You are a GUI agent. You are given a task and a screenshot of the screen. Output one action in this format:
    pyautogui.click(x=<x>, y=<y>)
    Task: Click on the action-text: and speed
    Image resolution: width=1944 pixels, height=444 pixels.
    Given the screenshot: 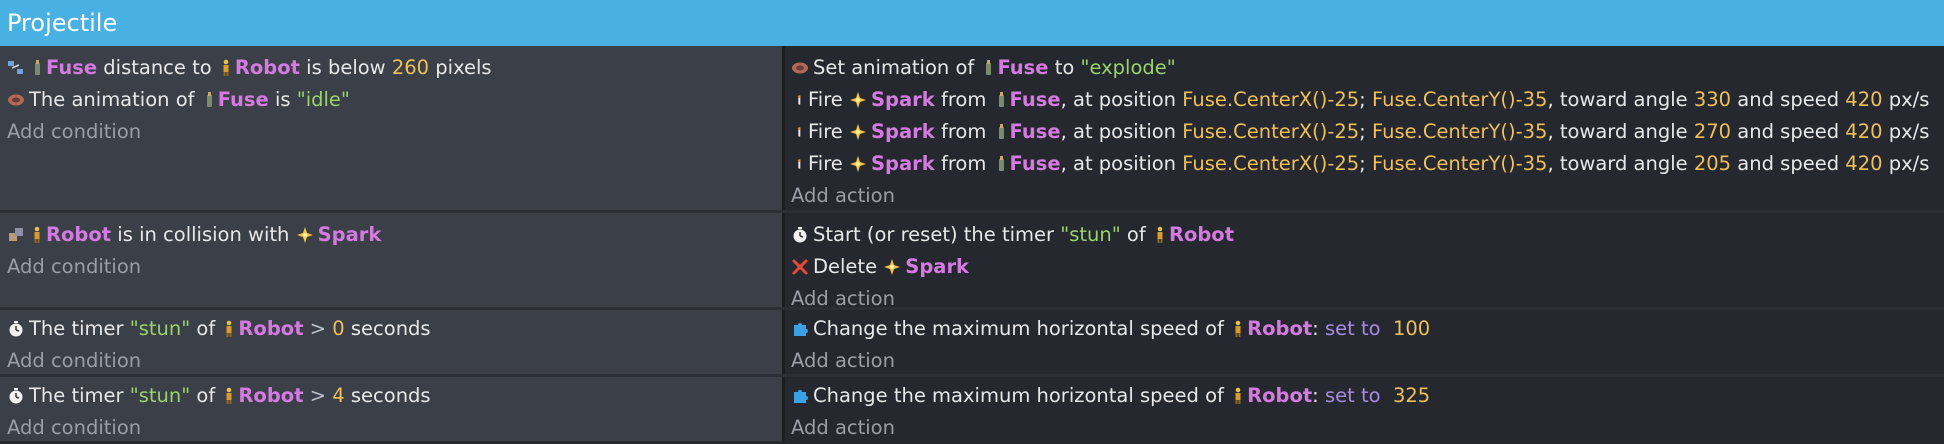 What is the action you would take?
    pyautogui.click(x=1788, y=99)
    